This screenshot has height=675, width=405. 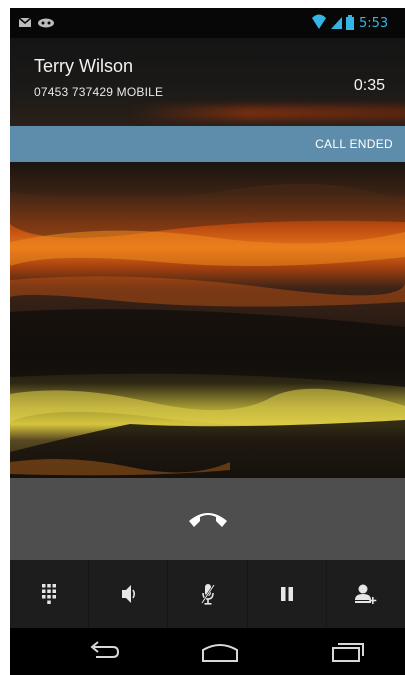 I want to click on caller-info-panel: Terry Wilson 07453 737429 MOBILE 0:35, so click(x=207, y=82).